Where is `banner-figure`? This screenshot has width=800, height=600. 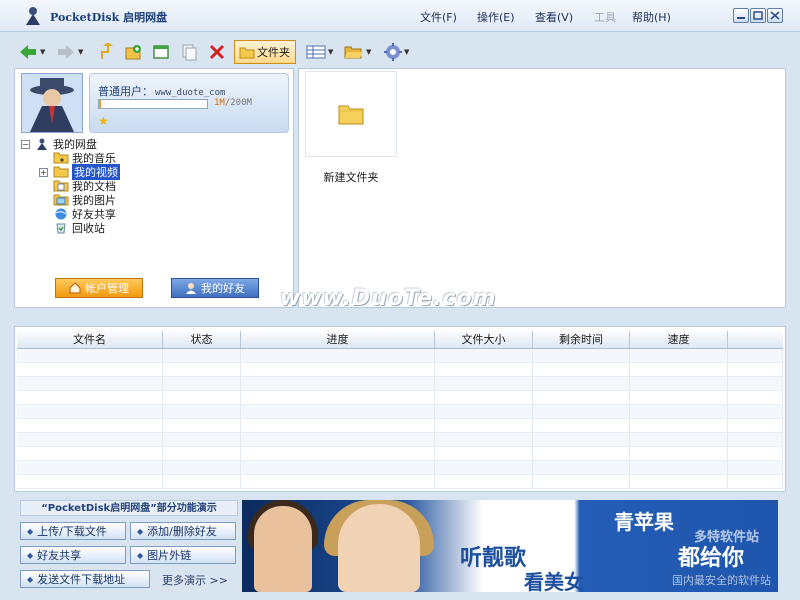
banner-figure is located at coordinates (283, 549).